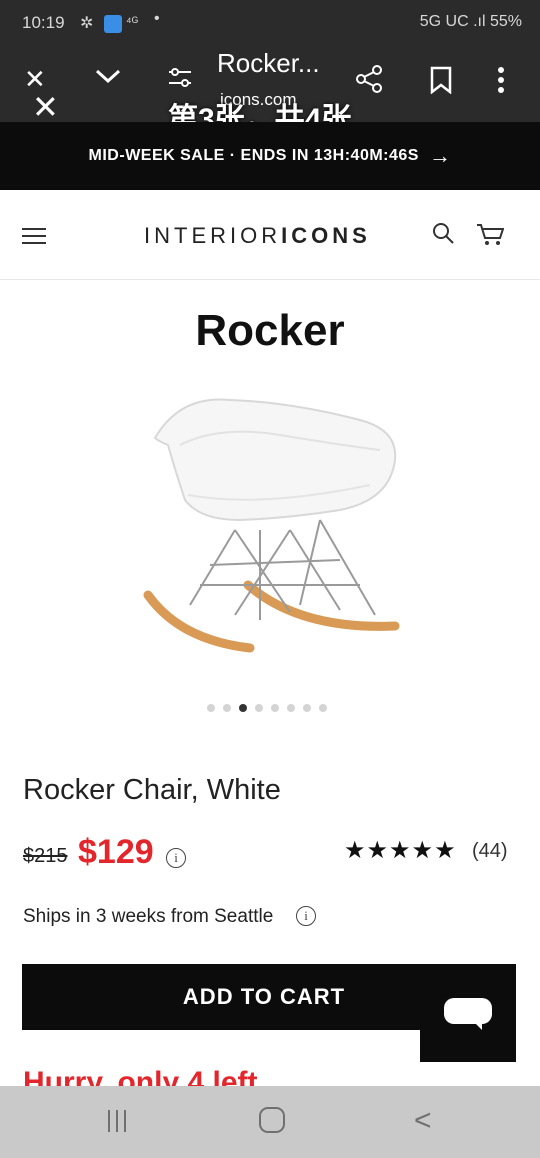  I want to click on network-type-icon: ⁴ᴳ, so click(132, 21).